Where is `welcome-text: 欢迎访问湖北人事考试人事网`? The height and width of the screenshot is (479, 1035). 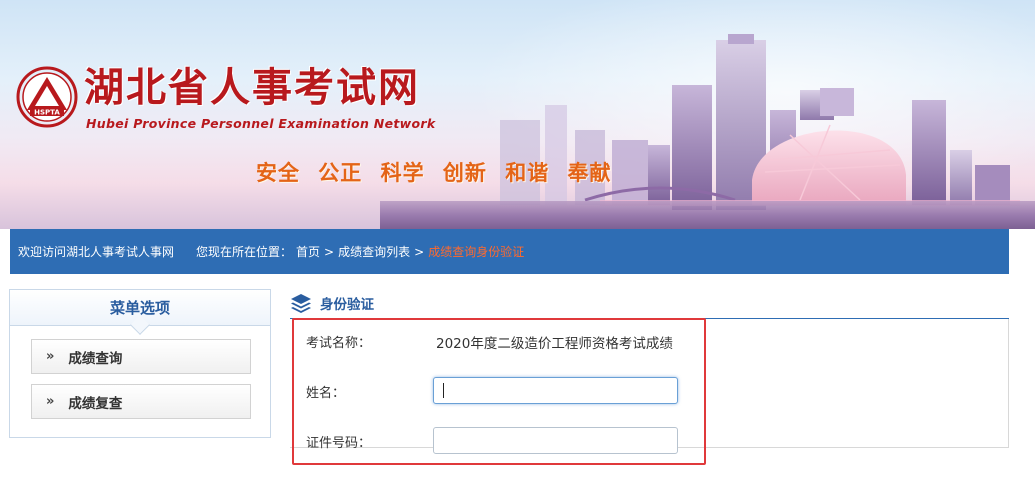
welcome-text: 欢迎访问湖北人事考试人事网 is located at coordinates (96, 252).